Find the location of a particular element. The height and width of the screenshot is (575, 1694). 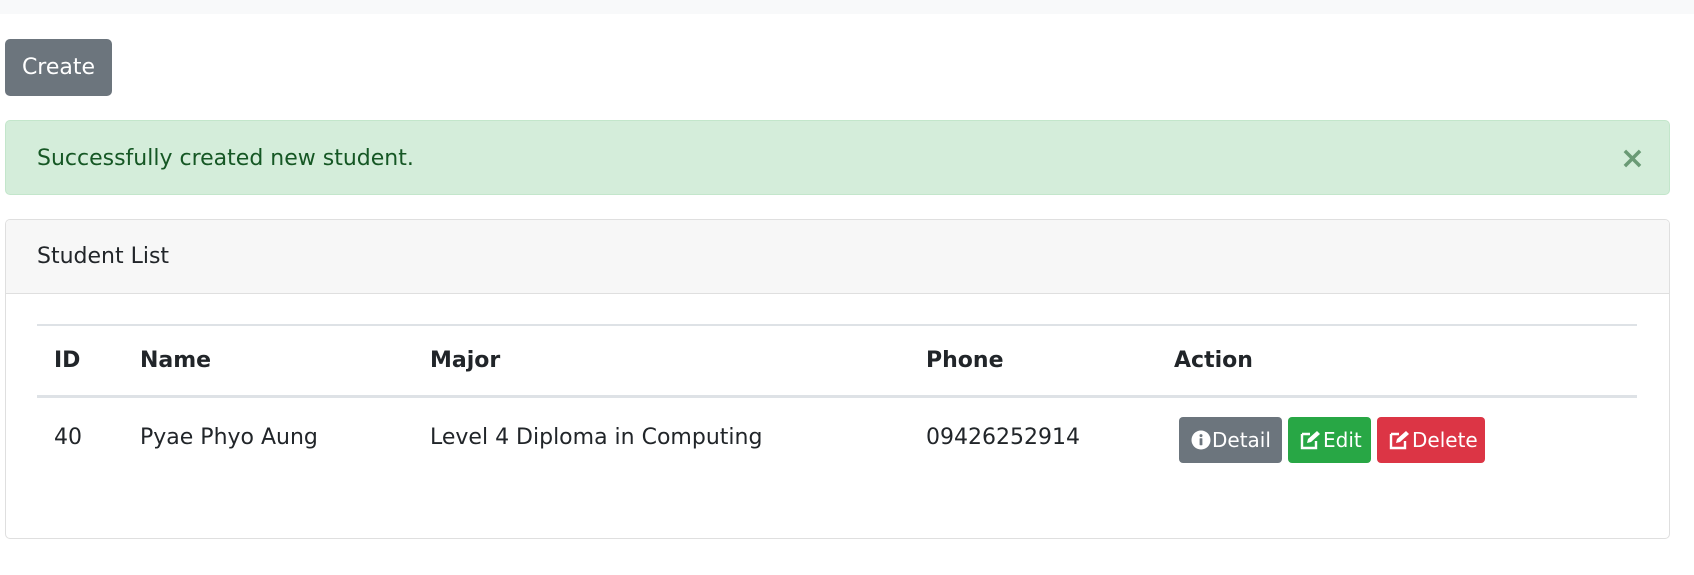

row-actions: Detail Edit Delete is located at coordinates (1332, 440).